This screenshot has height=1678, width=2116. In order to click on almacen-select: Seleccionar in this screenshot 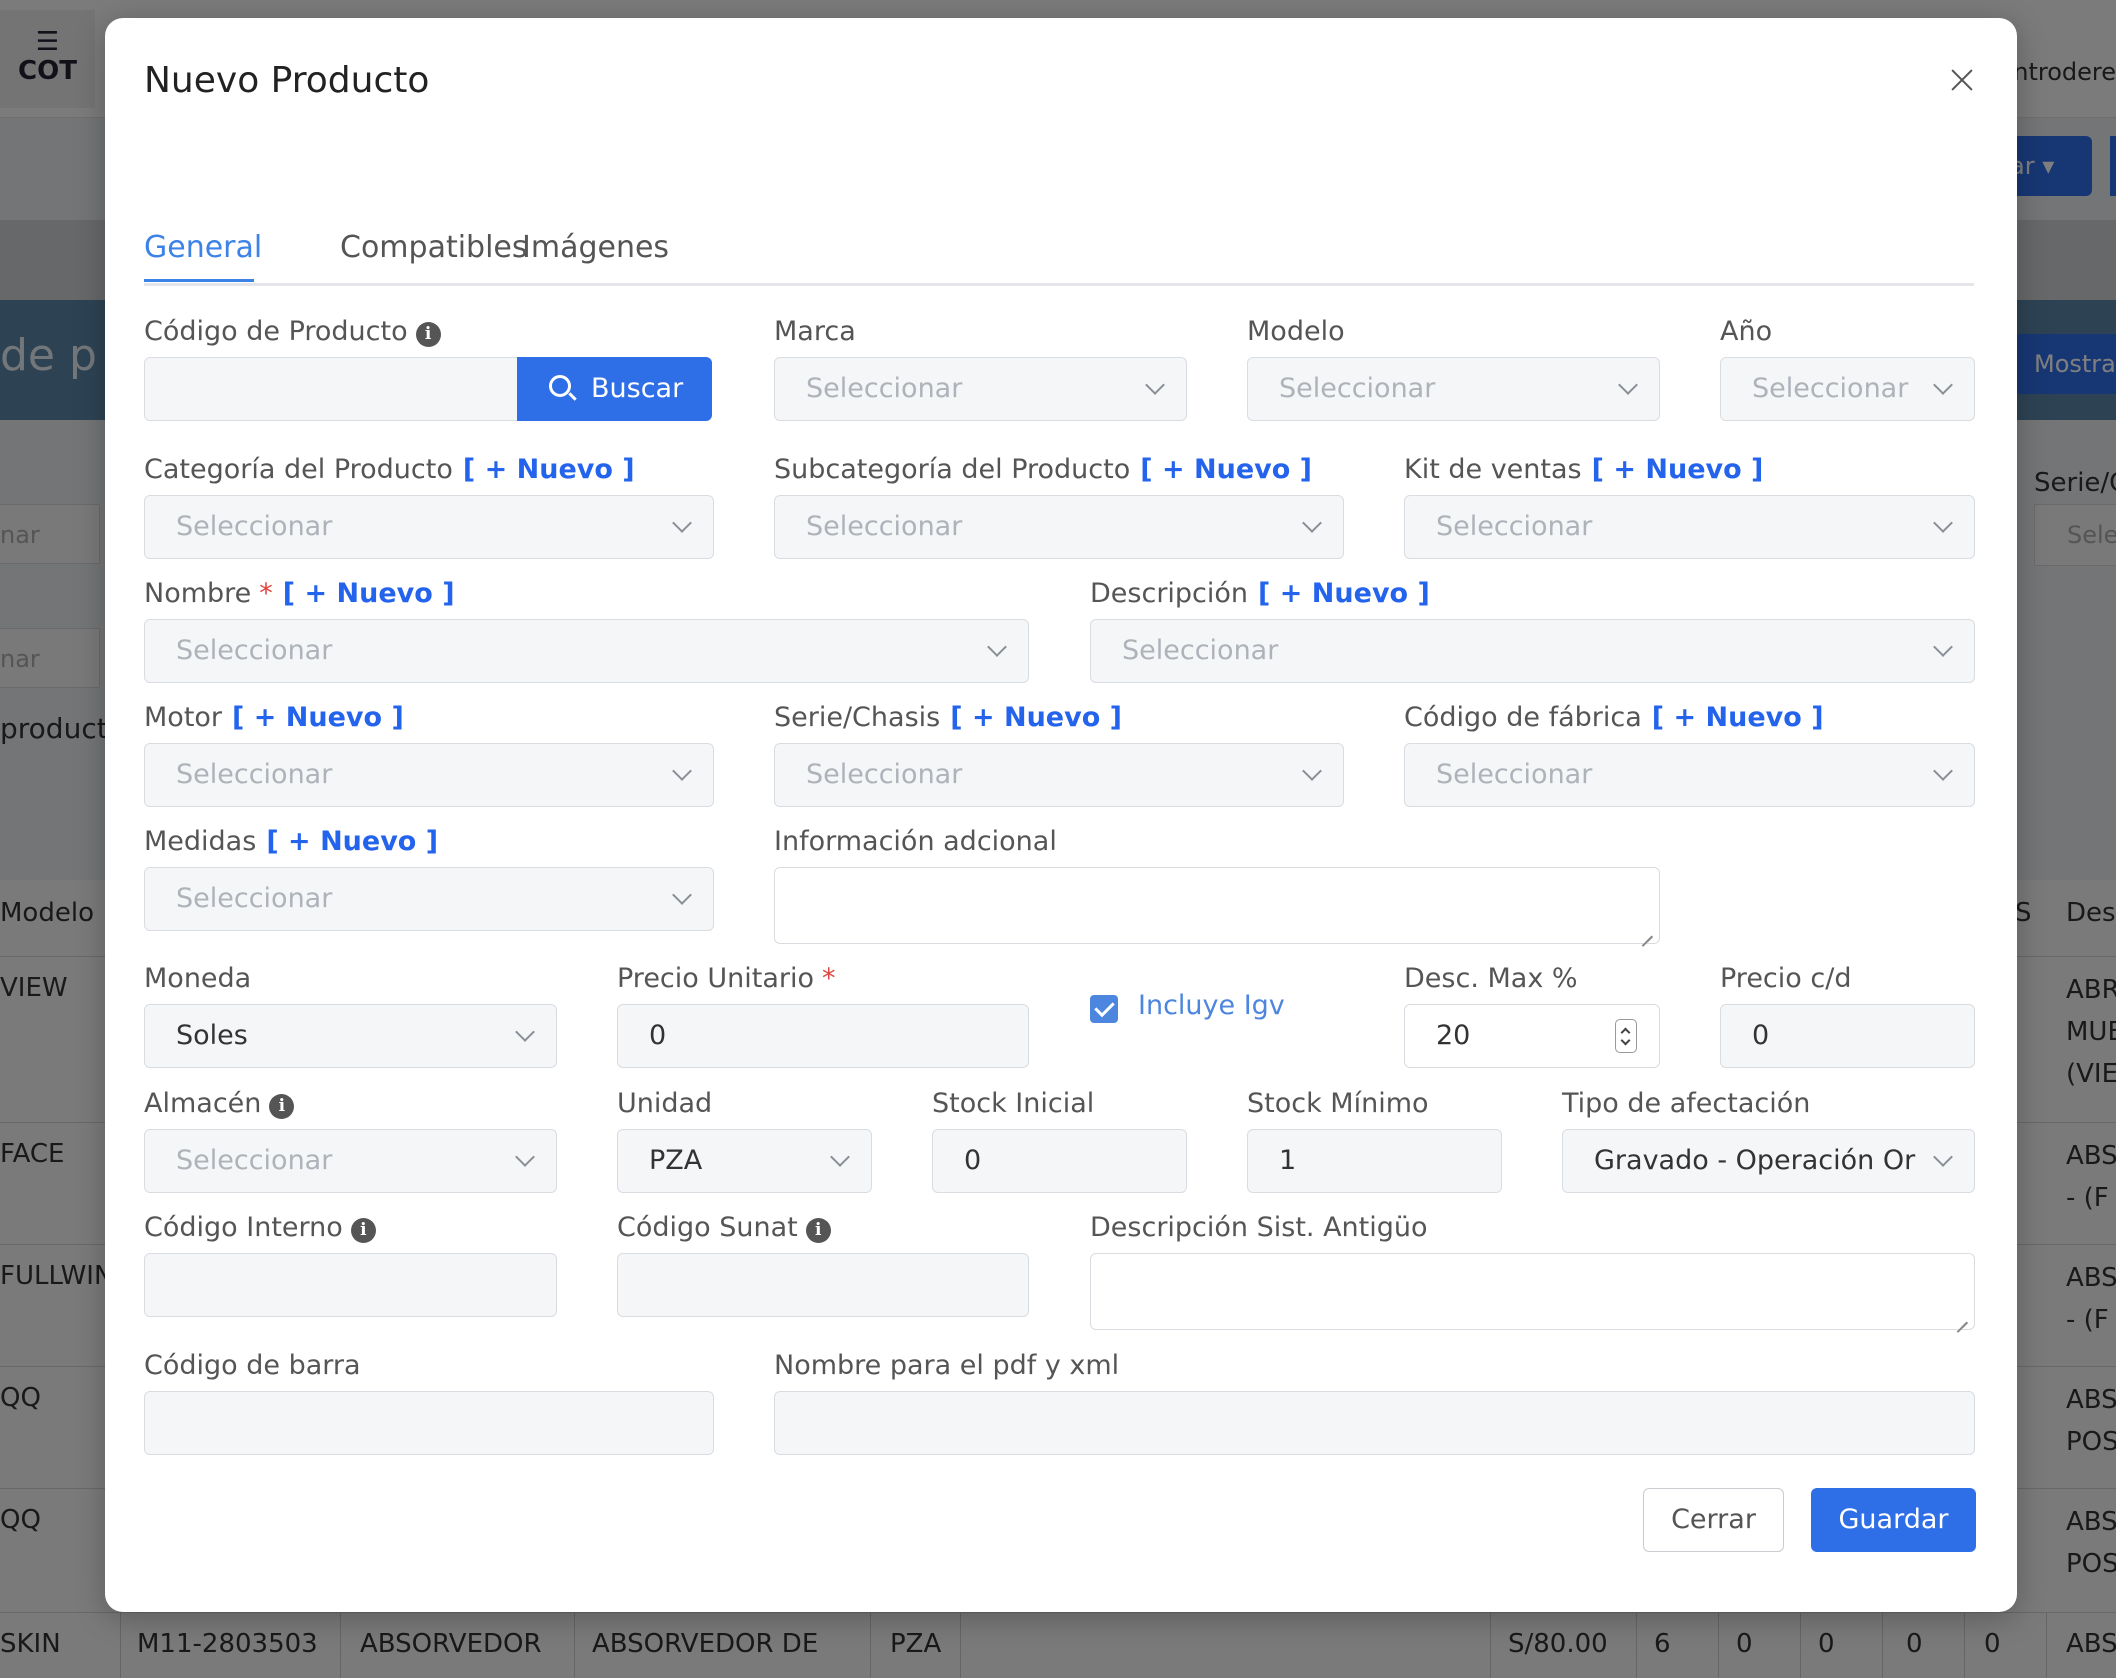, I will do `click(350, 1161)`.